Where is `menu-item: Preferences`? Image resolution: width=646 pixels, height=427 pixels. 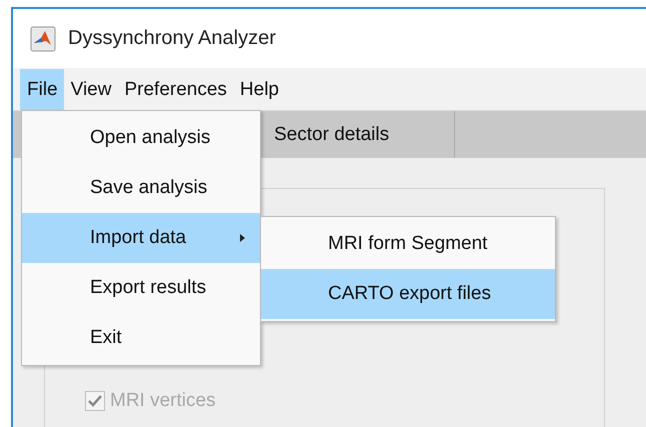 menu-item: Preferences is located at coordinates (175, 89).